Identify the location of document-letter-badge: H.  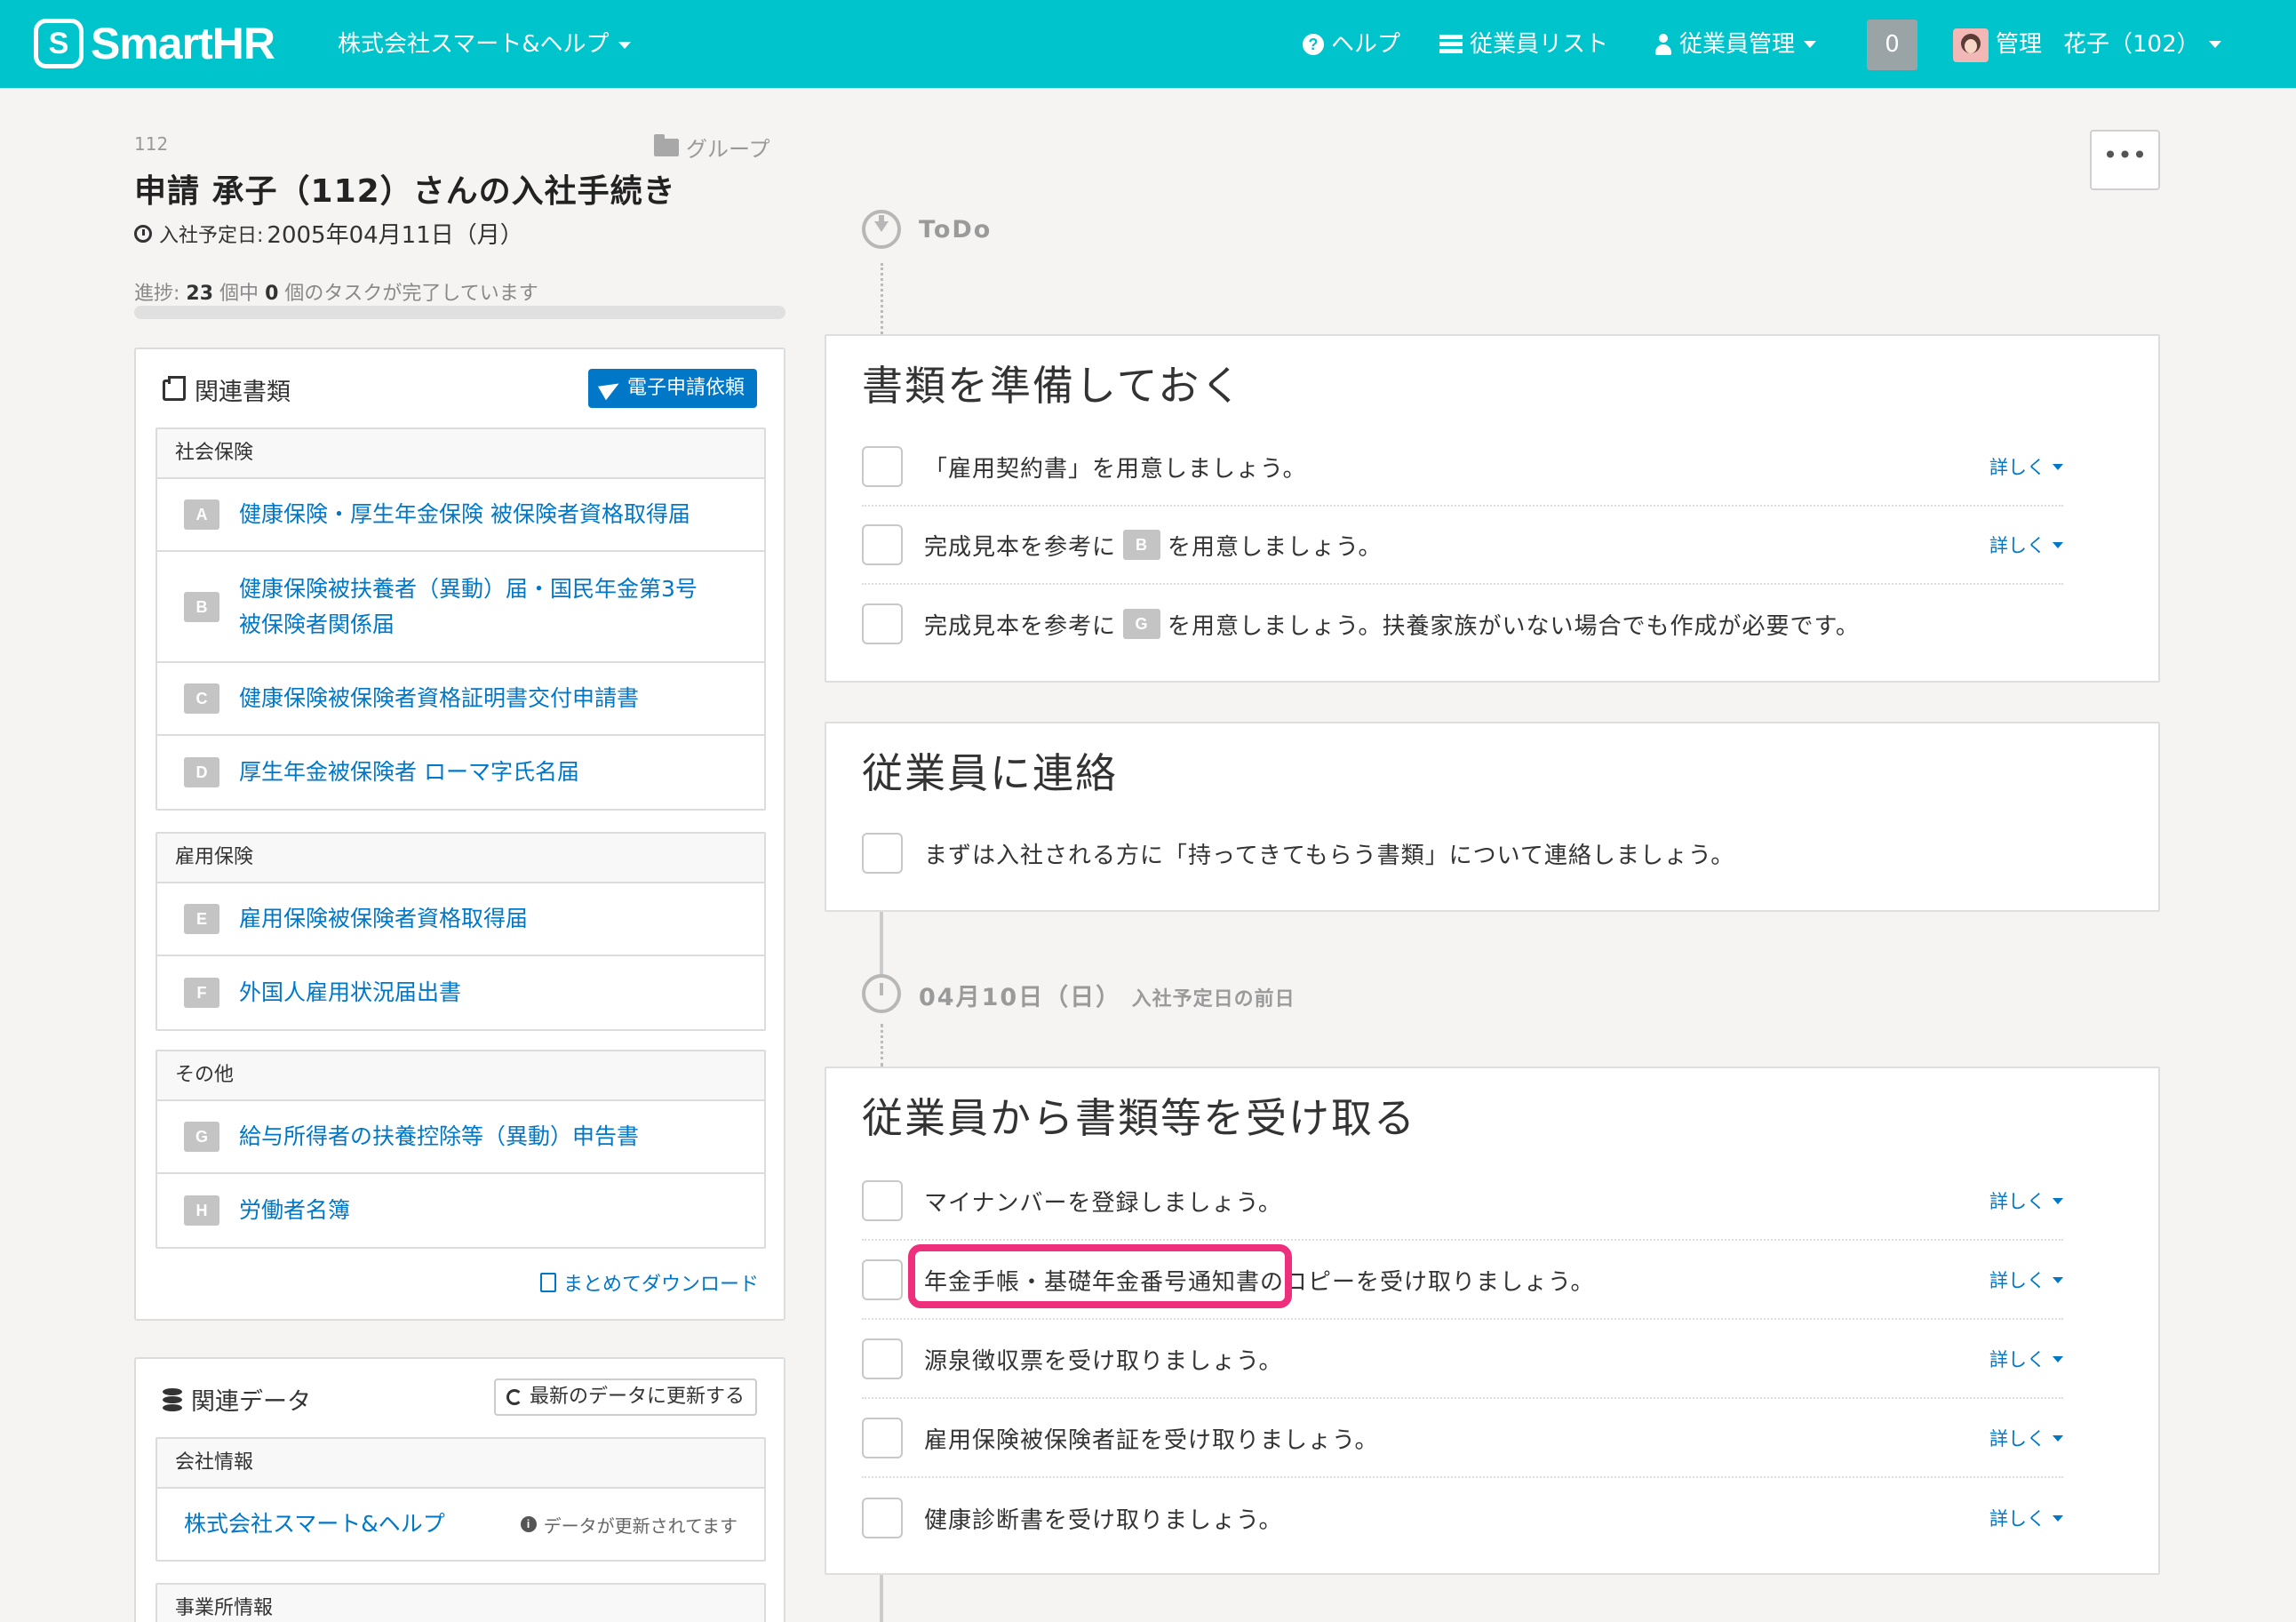
(202, 1210).